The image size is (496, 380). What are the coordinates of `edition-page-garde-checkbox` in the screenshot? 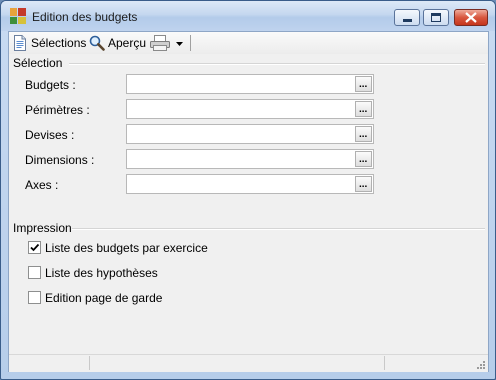 It's located at (34, 297).